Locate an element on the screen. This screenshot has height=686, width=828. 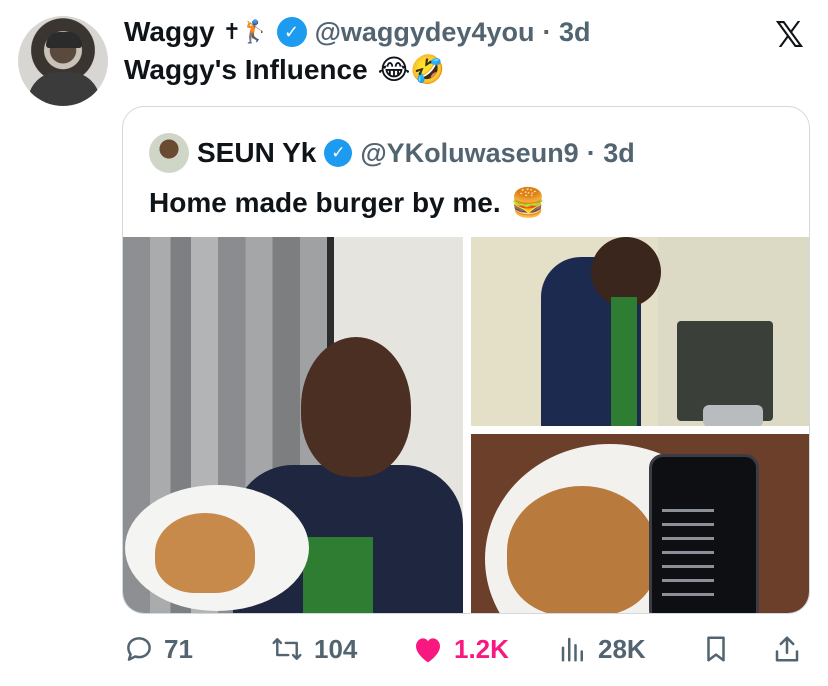
photo-cook-apron is located at coordinates (624, 361).